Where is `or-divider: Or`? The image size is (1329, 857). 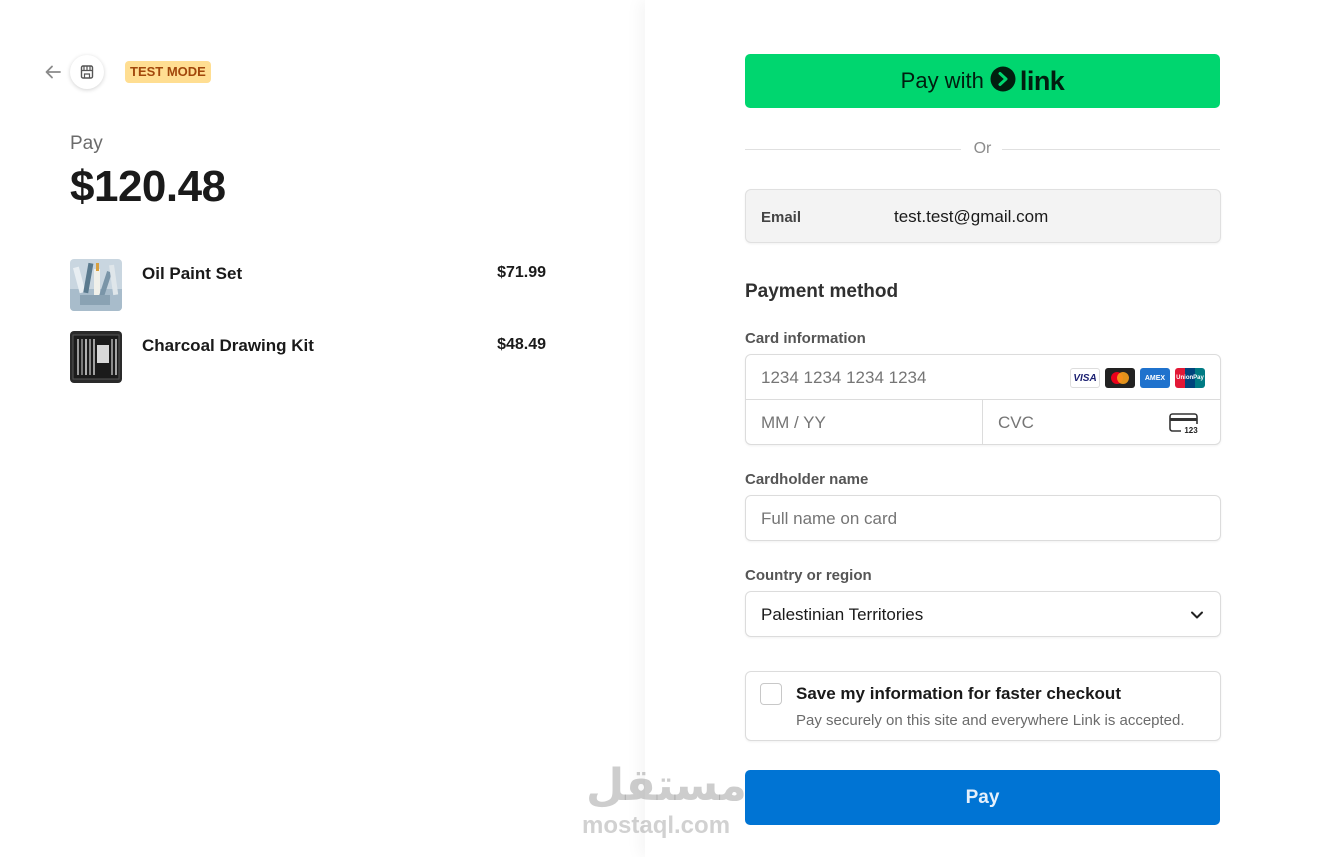 or-divider: Or is located at coordinates (982, 149).